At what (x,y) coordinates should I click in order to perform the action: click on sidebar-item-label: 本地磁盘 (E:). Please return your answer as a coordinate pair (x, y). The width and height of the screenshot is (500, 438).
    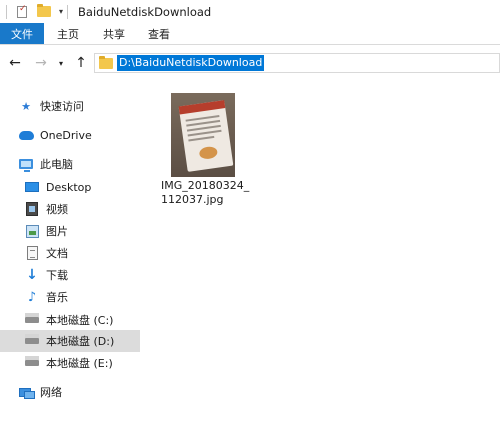
    Looking at the image, I should click on (79, 363).